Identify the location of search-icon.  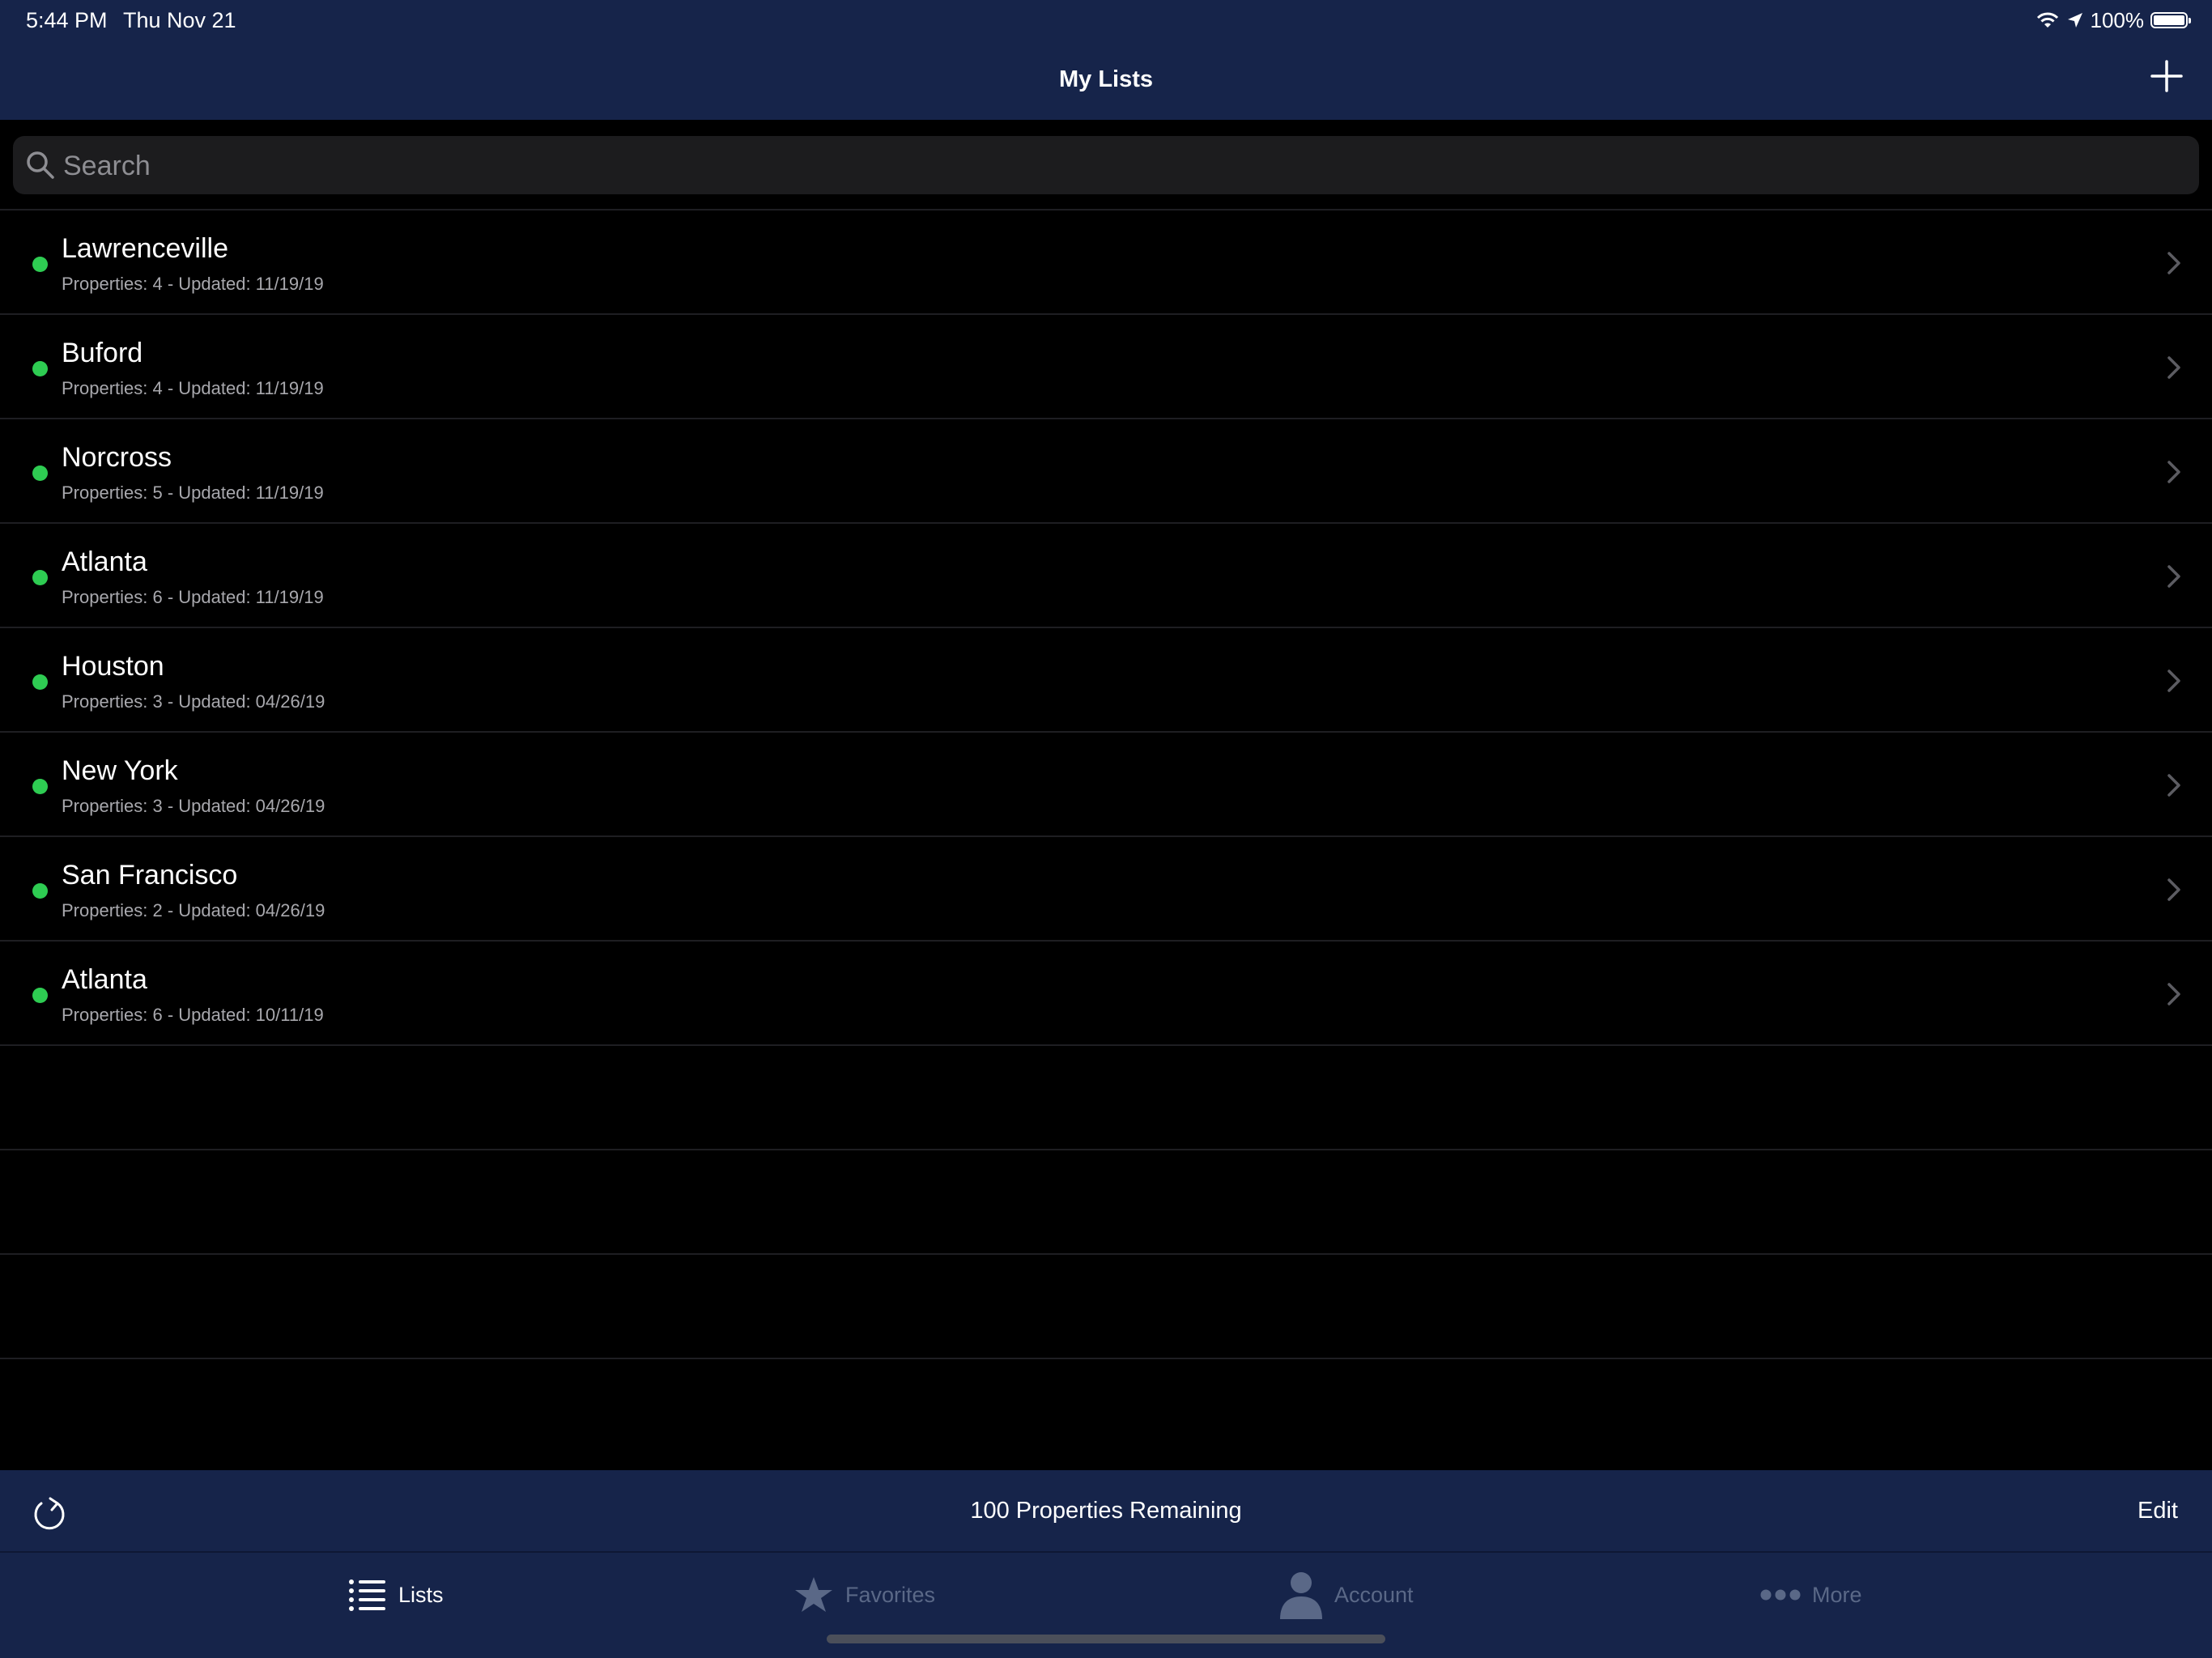
(41, 165).